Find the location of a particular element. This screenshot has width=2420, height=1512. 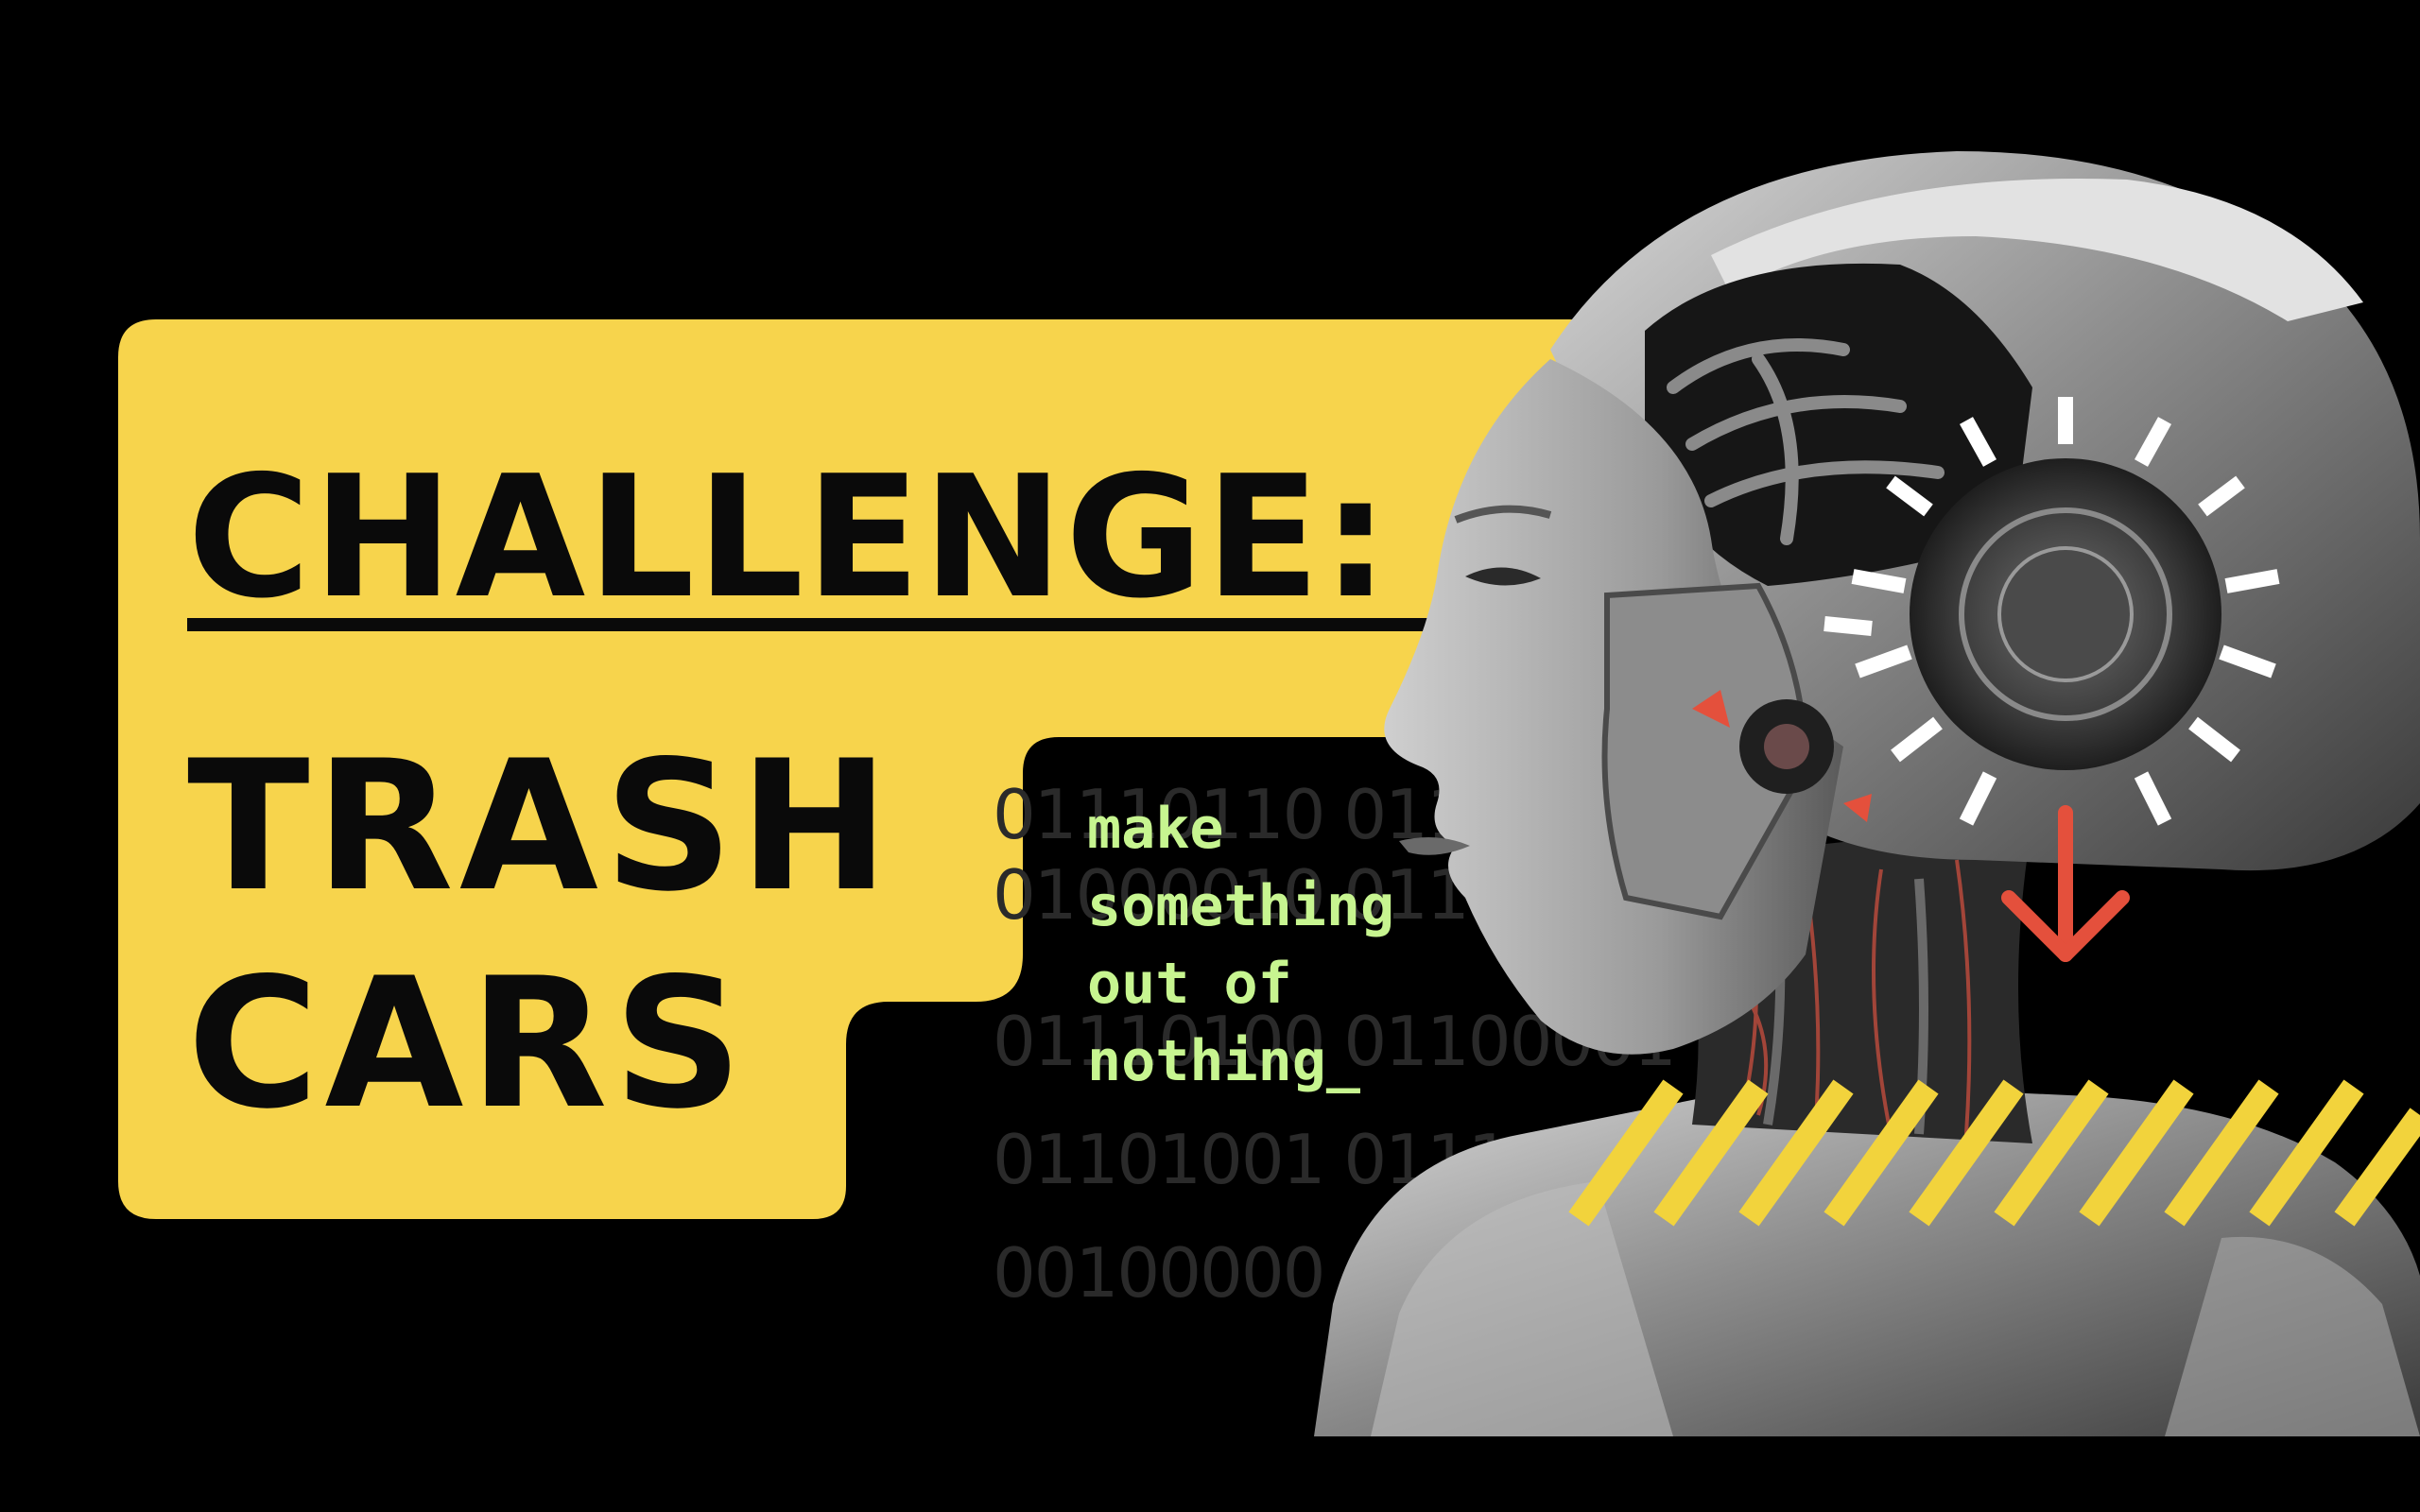

robot-cheek-eye-inner is located at coordinates (1786, 746).